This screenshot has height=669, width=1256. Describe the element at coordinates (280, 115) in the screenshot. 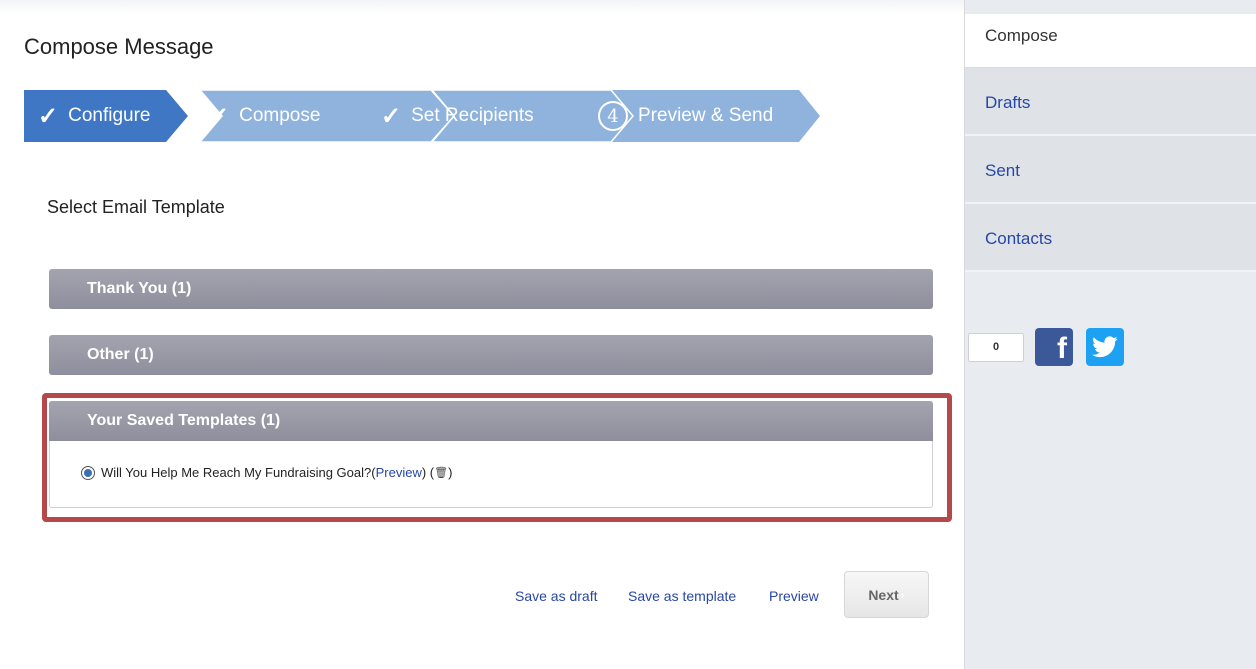

I see `step-label: Compose` at that location.